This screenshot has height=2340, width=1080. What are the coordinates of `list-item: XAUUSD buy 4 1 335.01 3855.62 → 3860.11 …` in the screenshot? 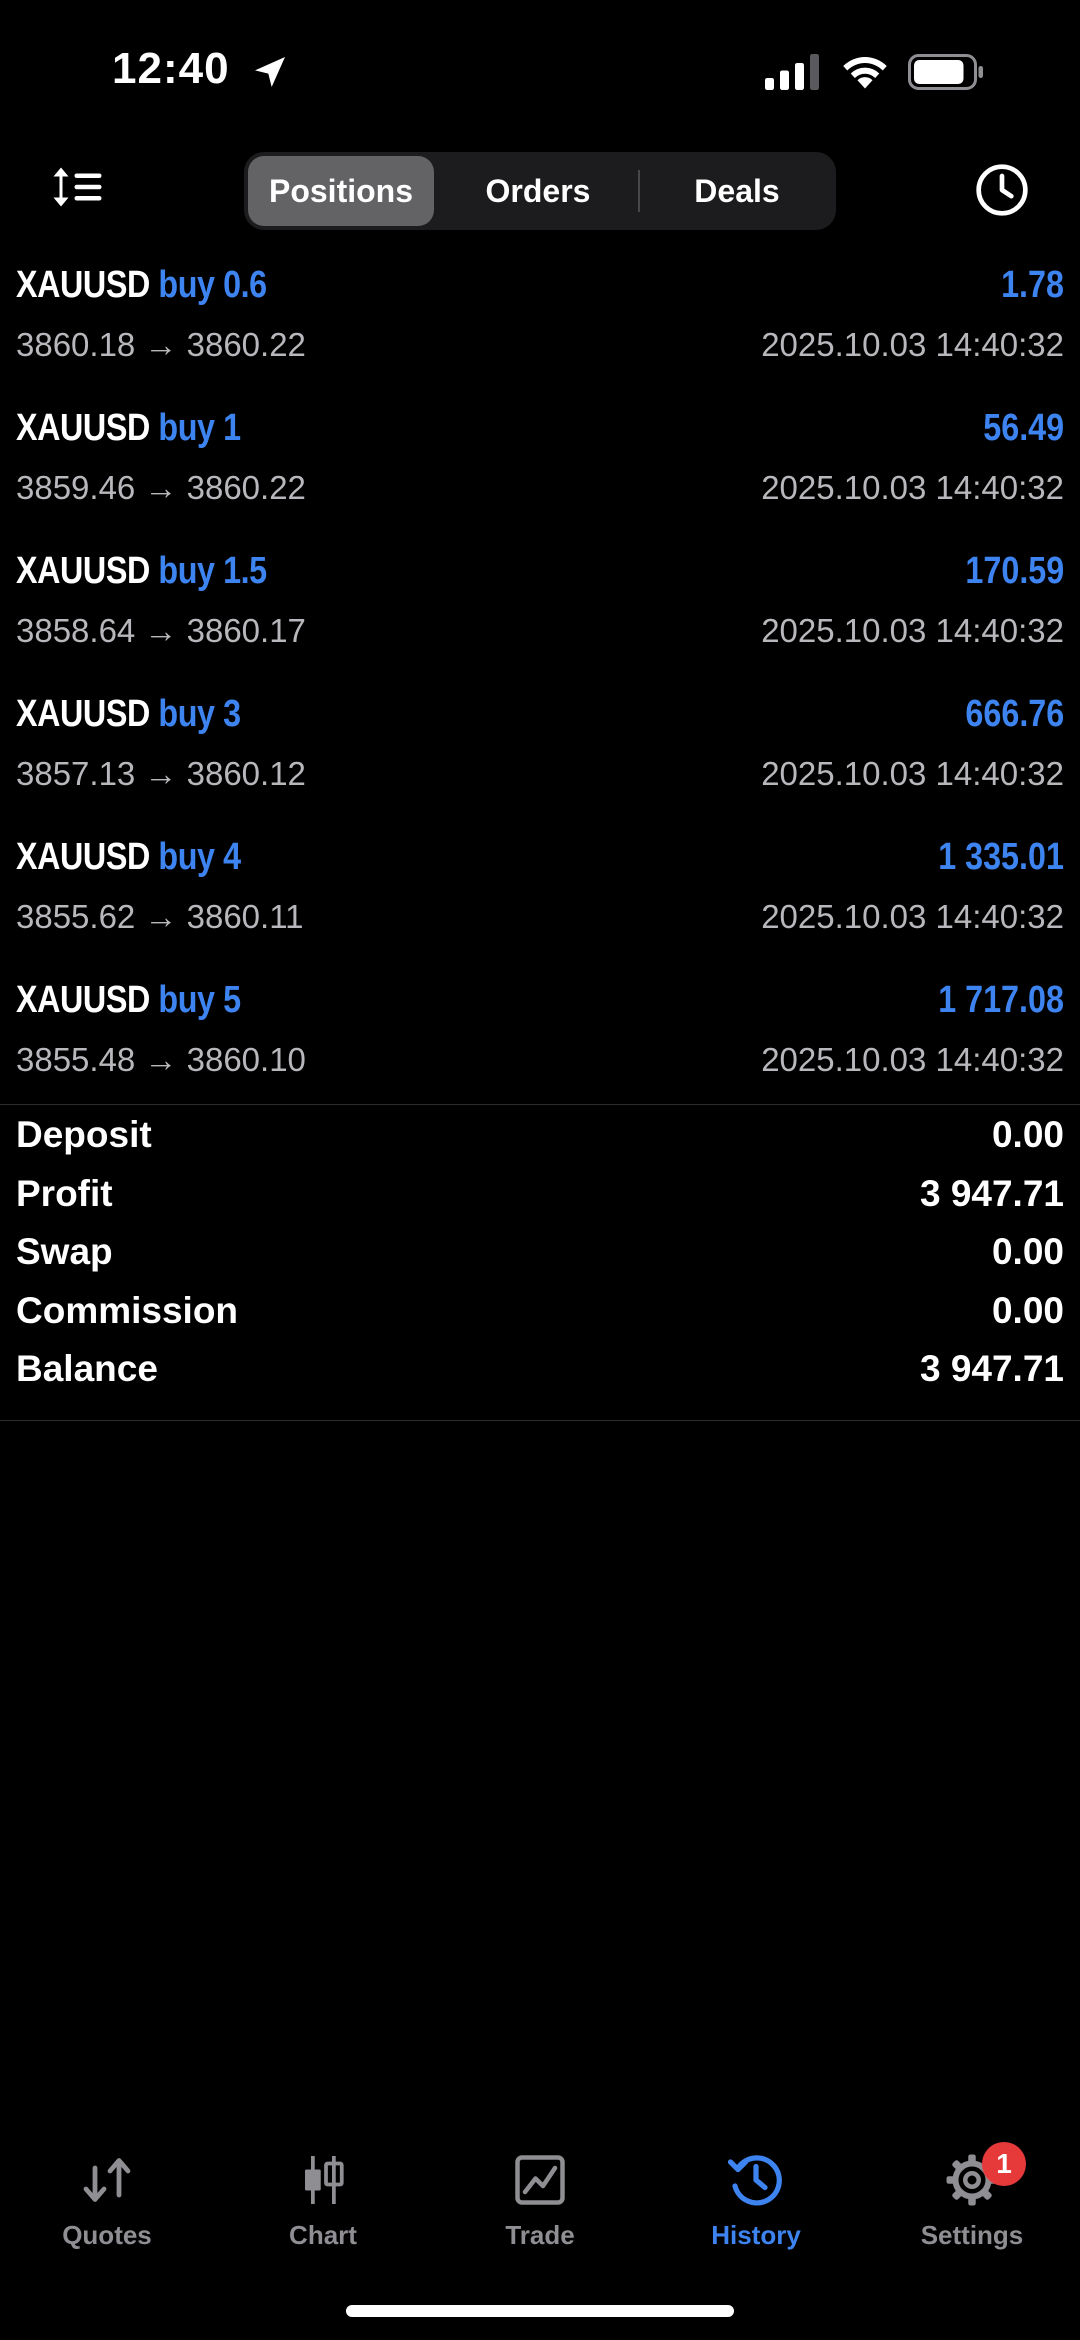 It's located at (540, 891).